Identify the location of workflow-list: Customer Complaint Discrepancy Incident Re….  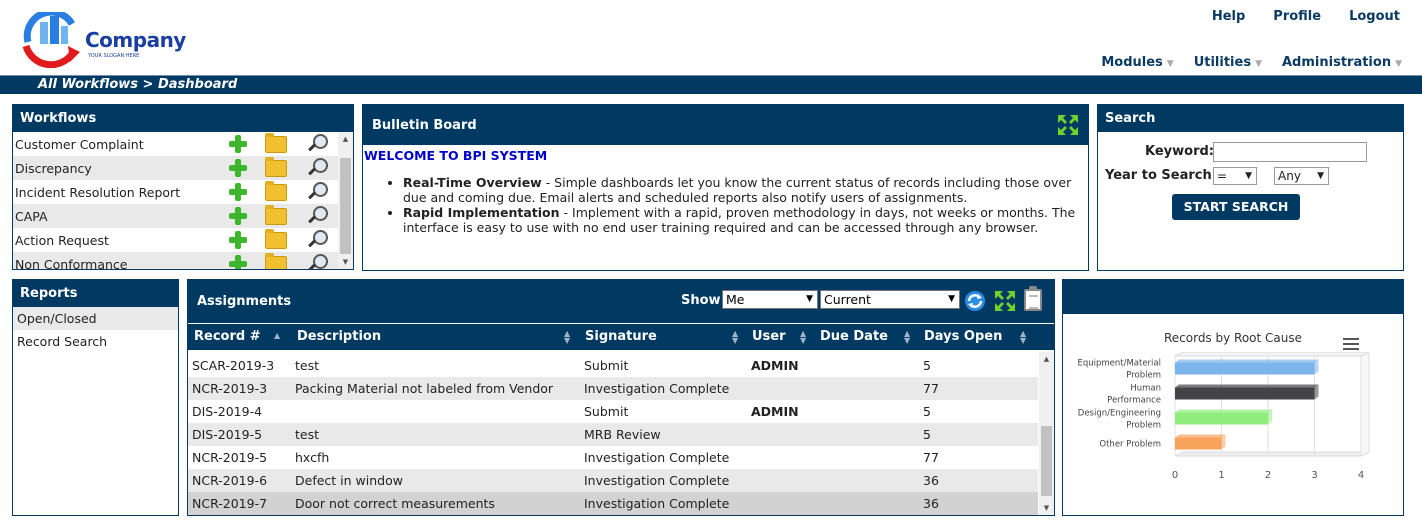
(176, 200).